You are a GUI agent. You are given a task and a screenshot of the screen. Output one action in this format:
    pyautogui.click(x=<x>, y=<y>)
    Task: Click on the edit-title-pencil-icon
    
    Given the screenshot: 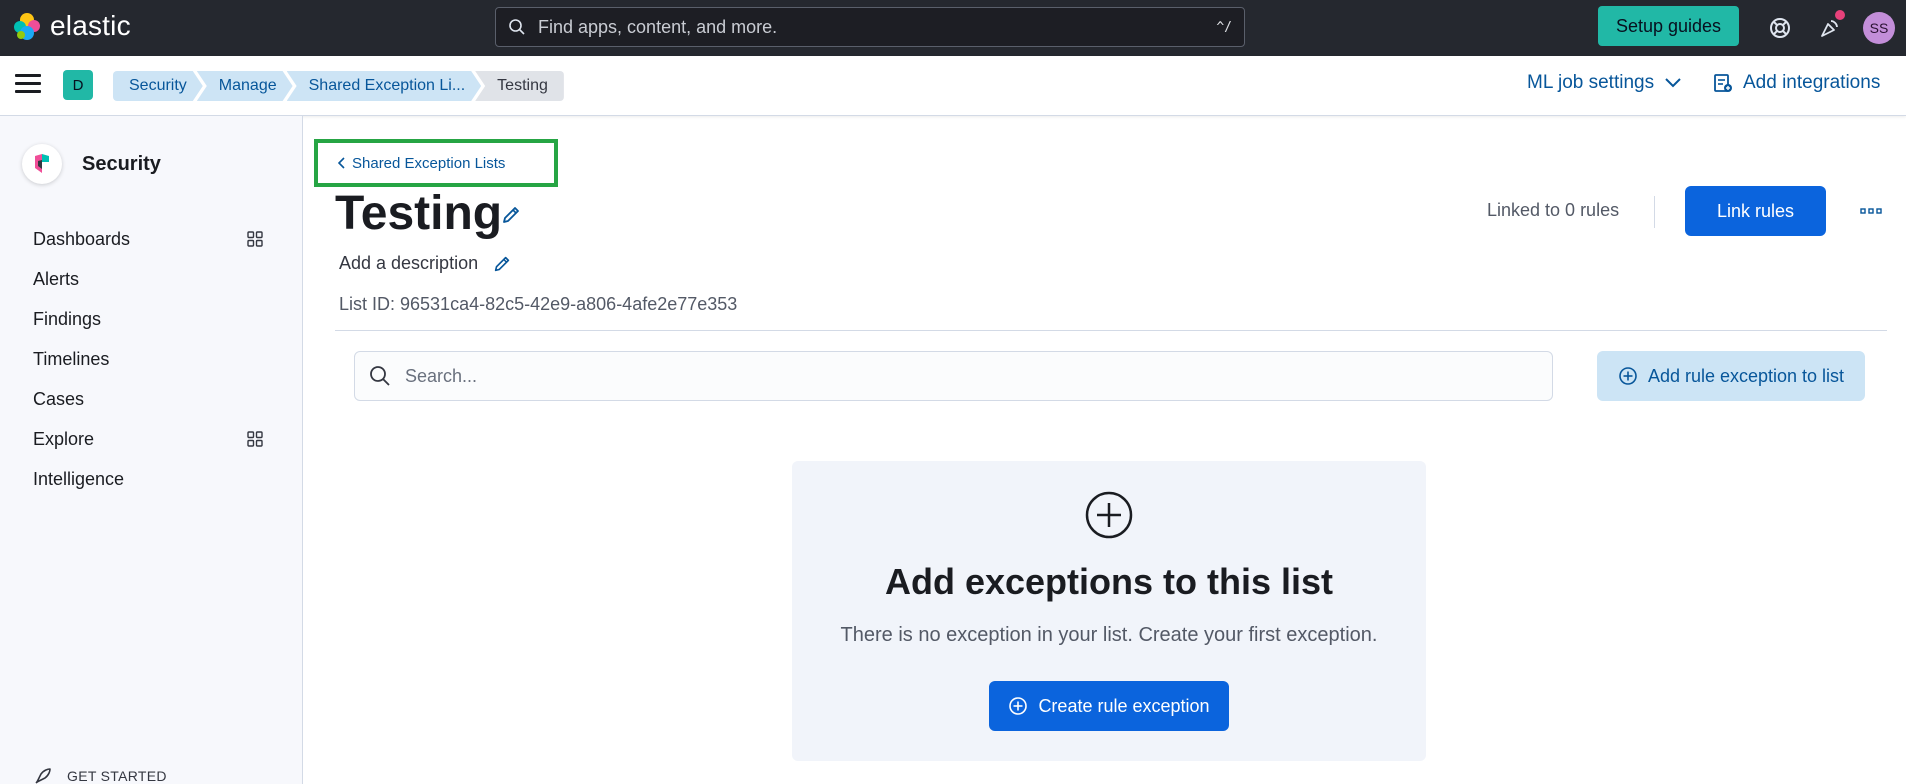 What is the action you would take?
    pyautogui.click(x=511, y=215)
    